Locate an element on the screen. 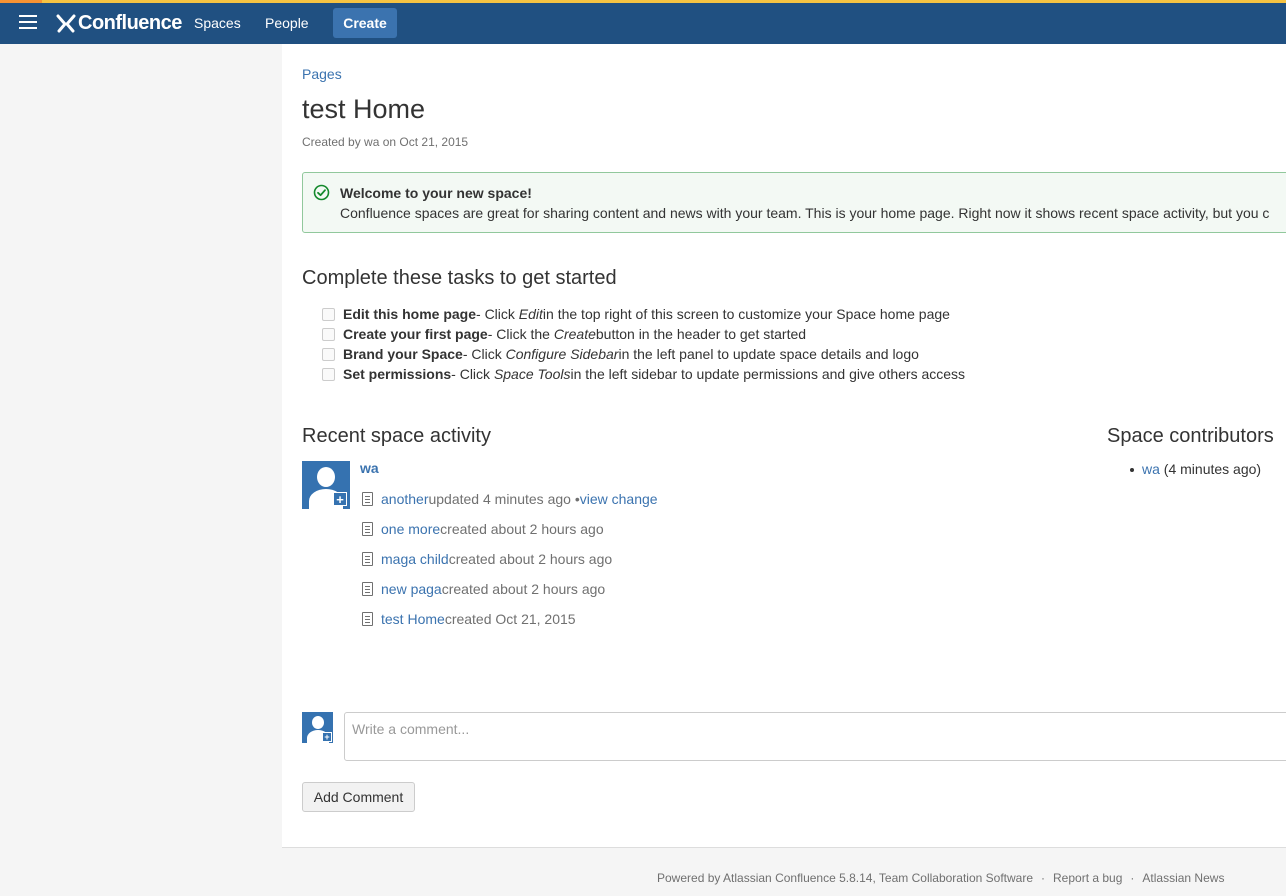  task-emphasis: Configure Sidebar is located at coordinates (562, 354).